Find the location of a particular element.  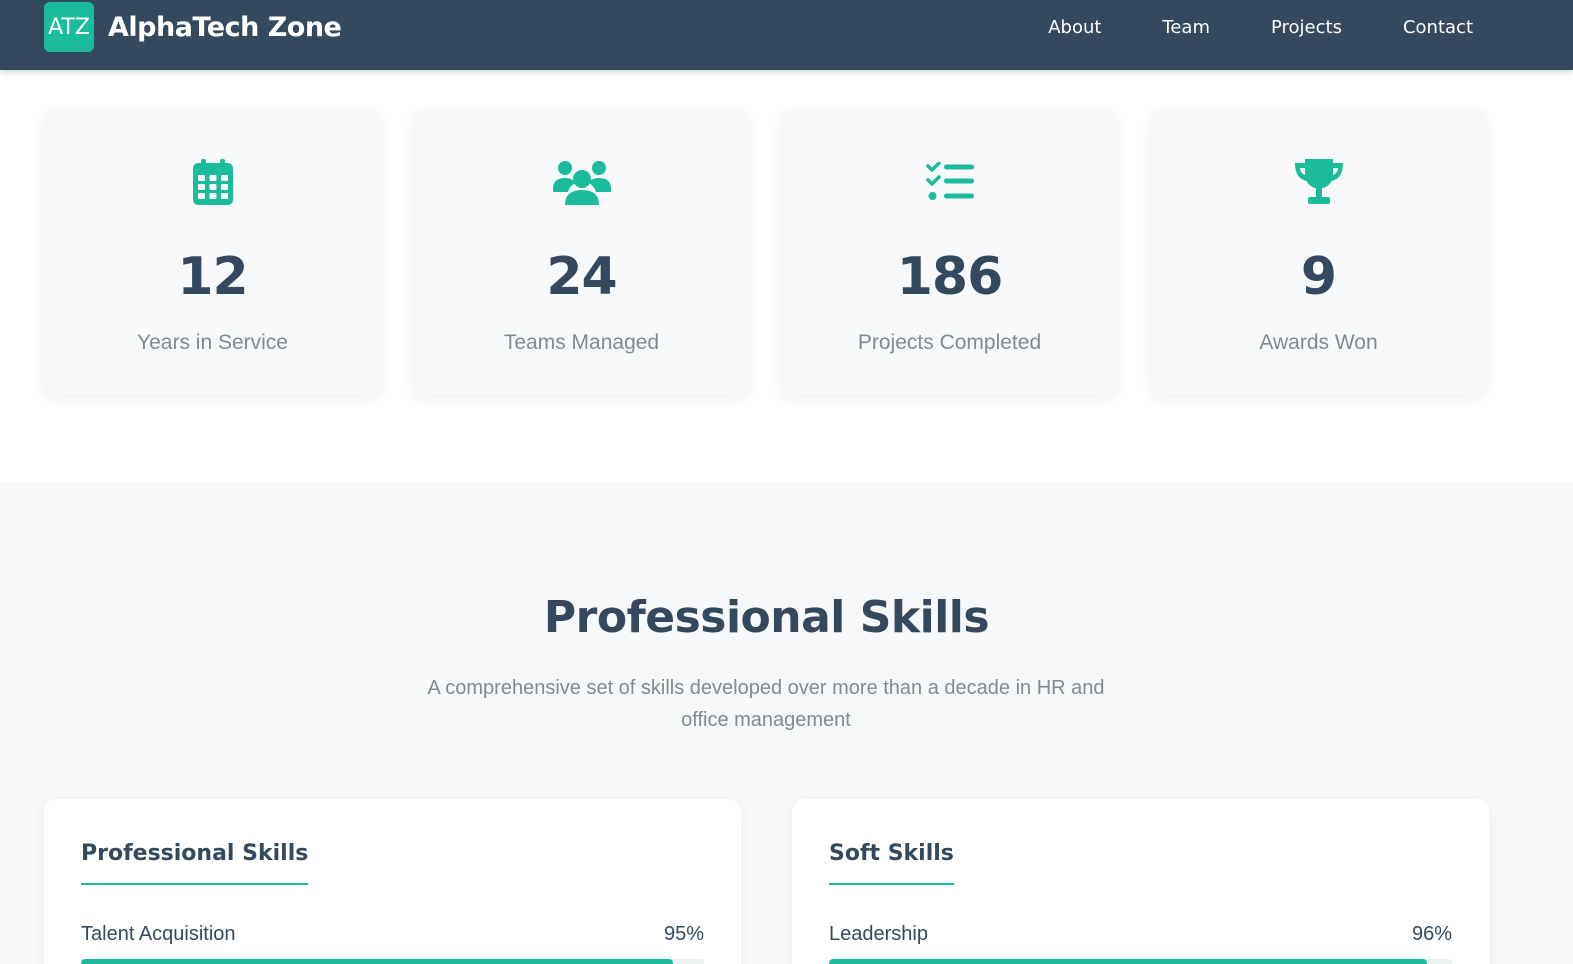

trophy-icon is located at coordinates (1318, 182).